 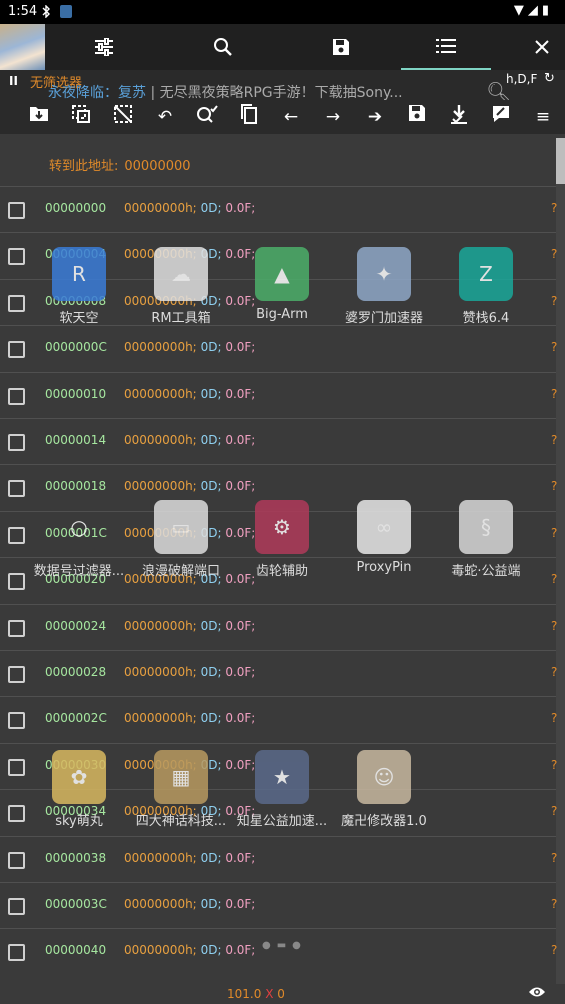 What do you see at coordinates (521, 79) in the screenshot?
I see `value-type-label: h,D,F` at bounding box center [521, 79].